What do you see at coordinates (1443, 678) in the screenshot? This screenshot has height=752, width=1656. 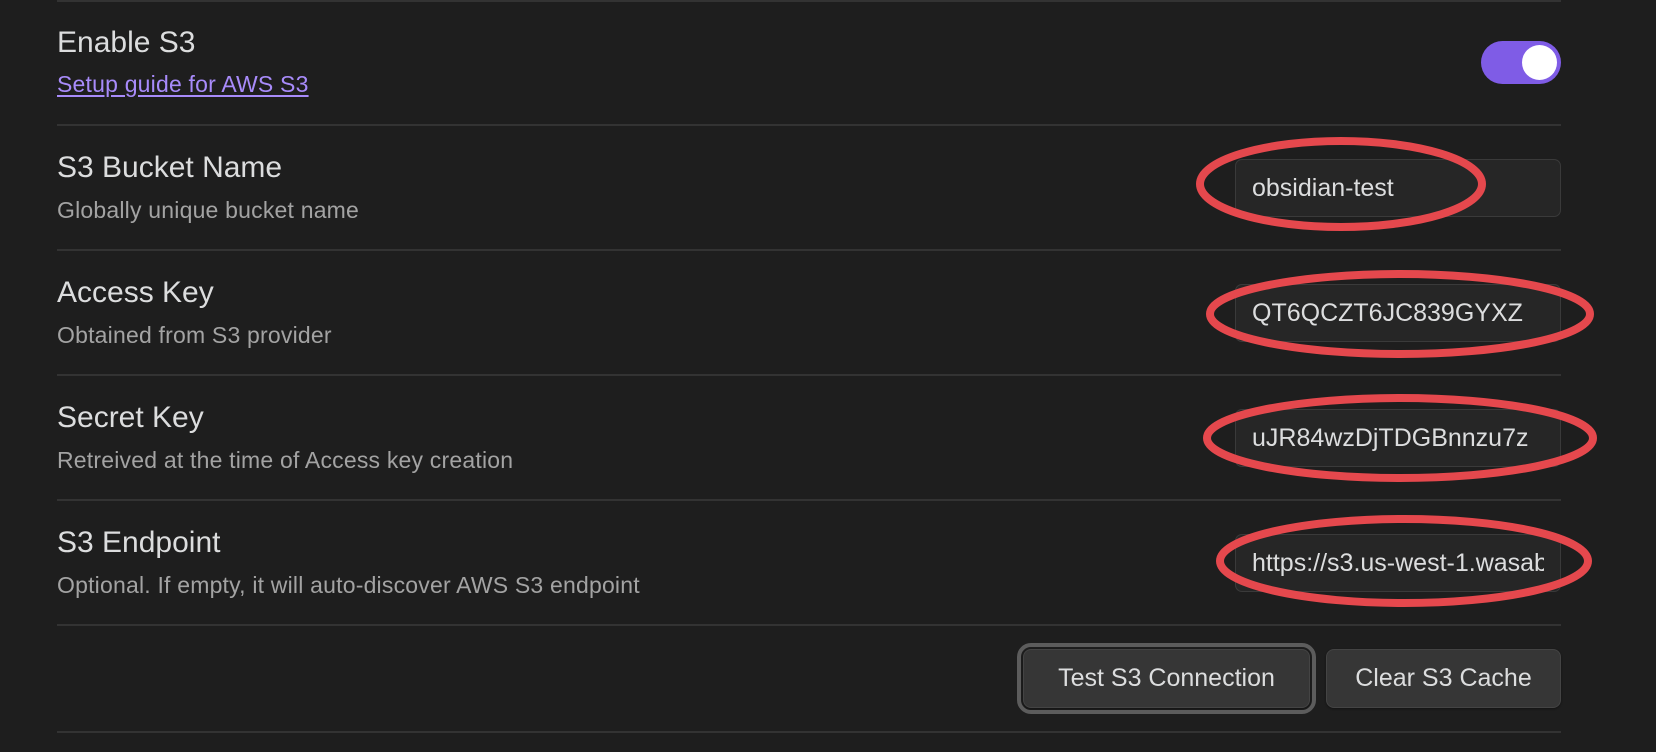 I see `clear-s3-cache-button: Clear S3 Cache` at bounding box center [1443, 678].